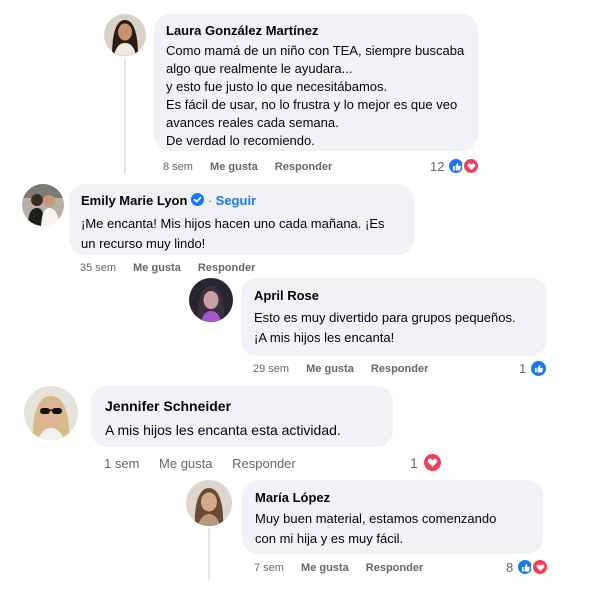  I want to click on comment-text-line: Muy buen material, estamos comenzando, so click(376, 518).